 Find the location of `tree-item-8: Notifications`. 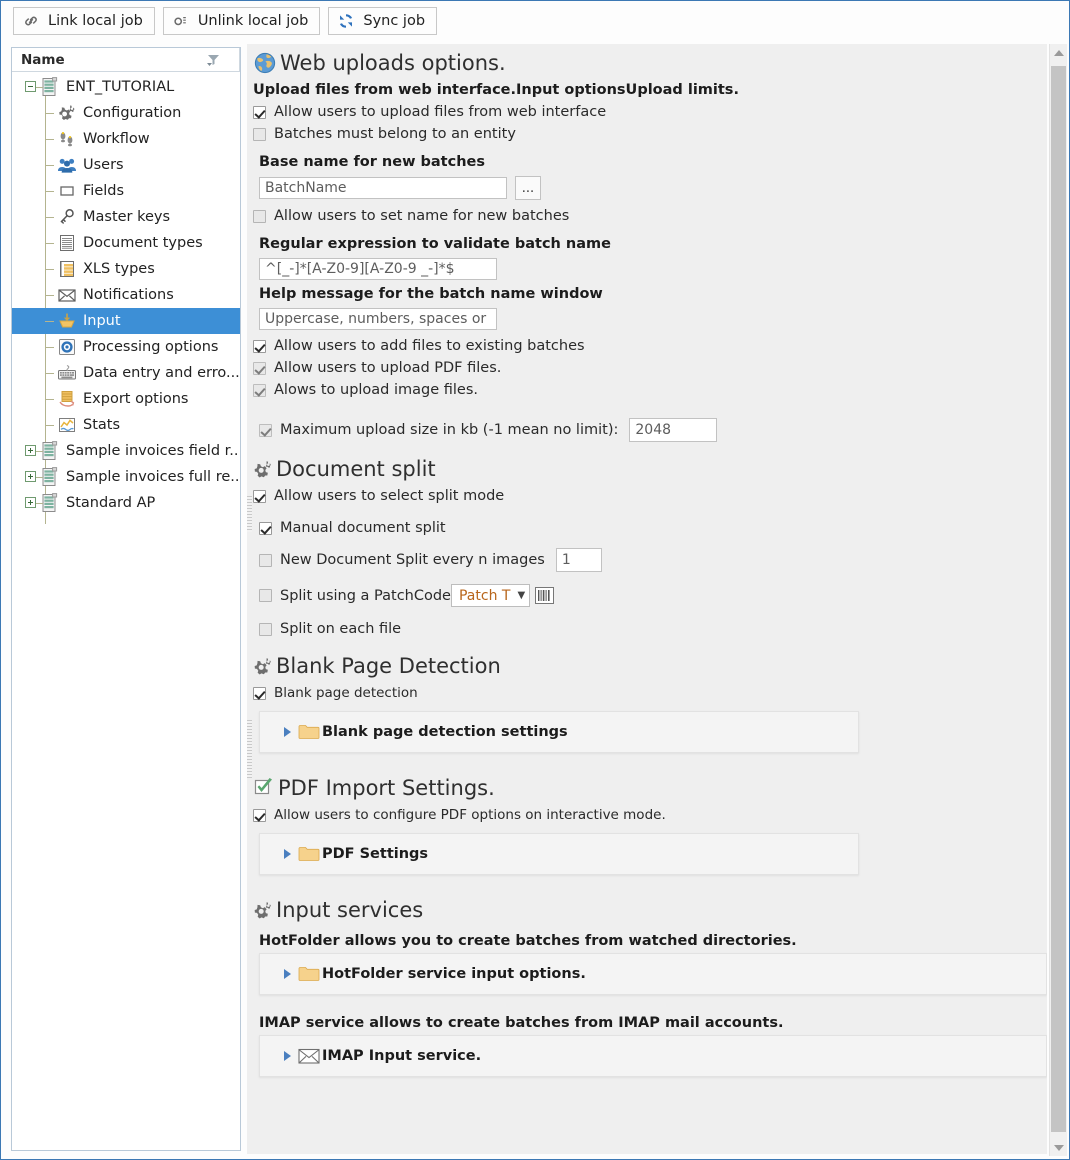

tree-item-8: Notifications is located at coordinates (126, 295).